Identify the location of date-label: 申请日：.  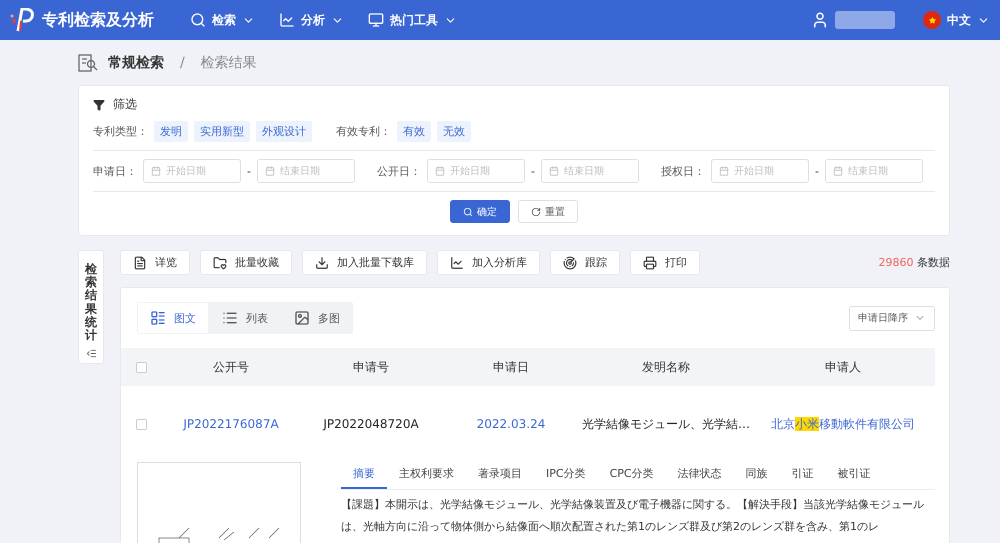
(115, 171).